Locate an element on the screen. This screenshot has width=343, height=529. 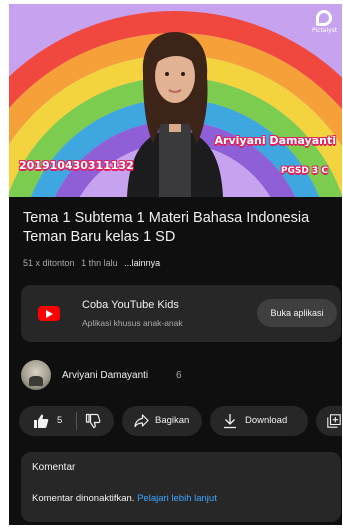
video-meta: 51 x ditonton 1 thn lalu ...lainnya is located at coordinates (93, 263).